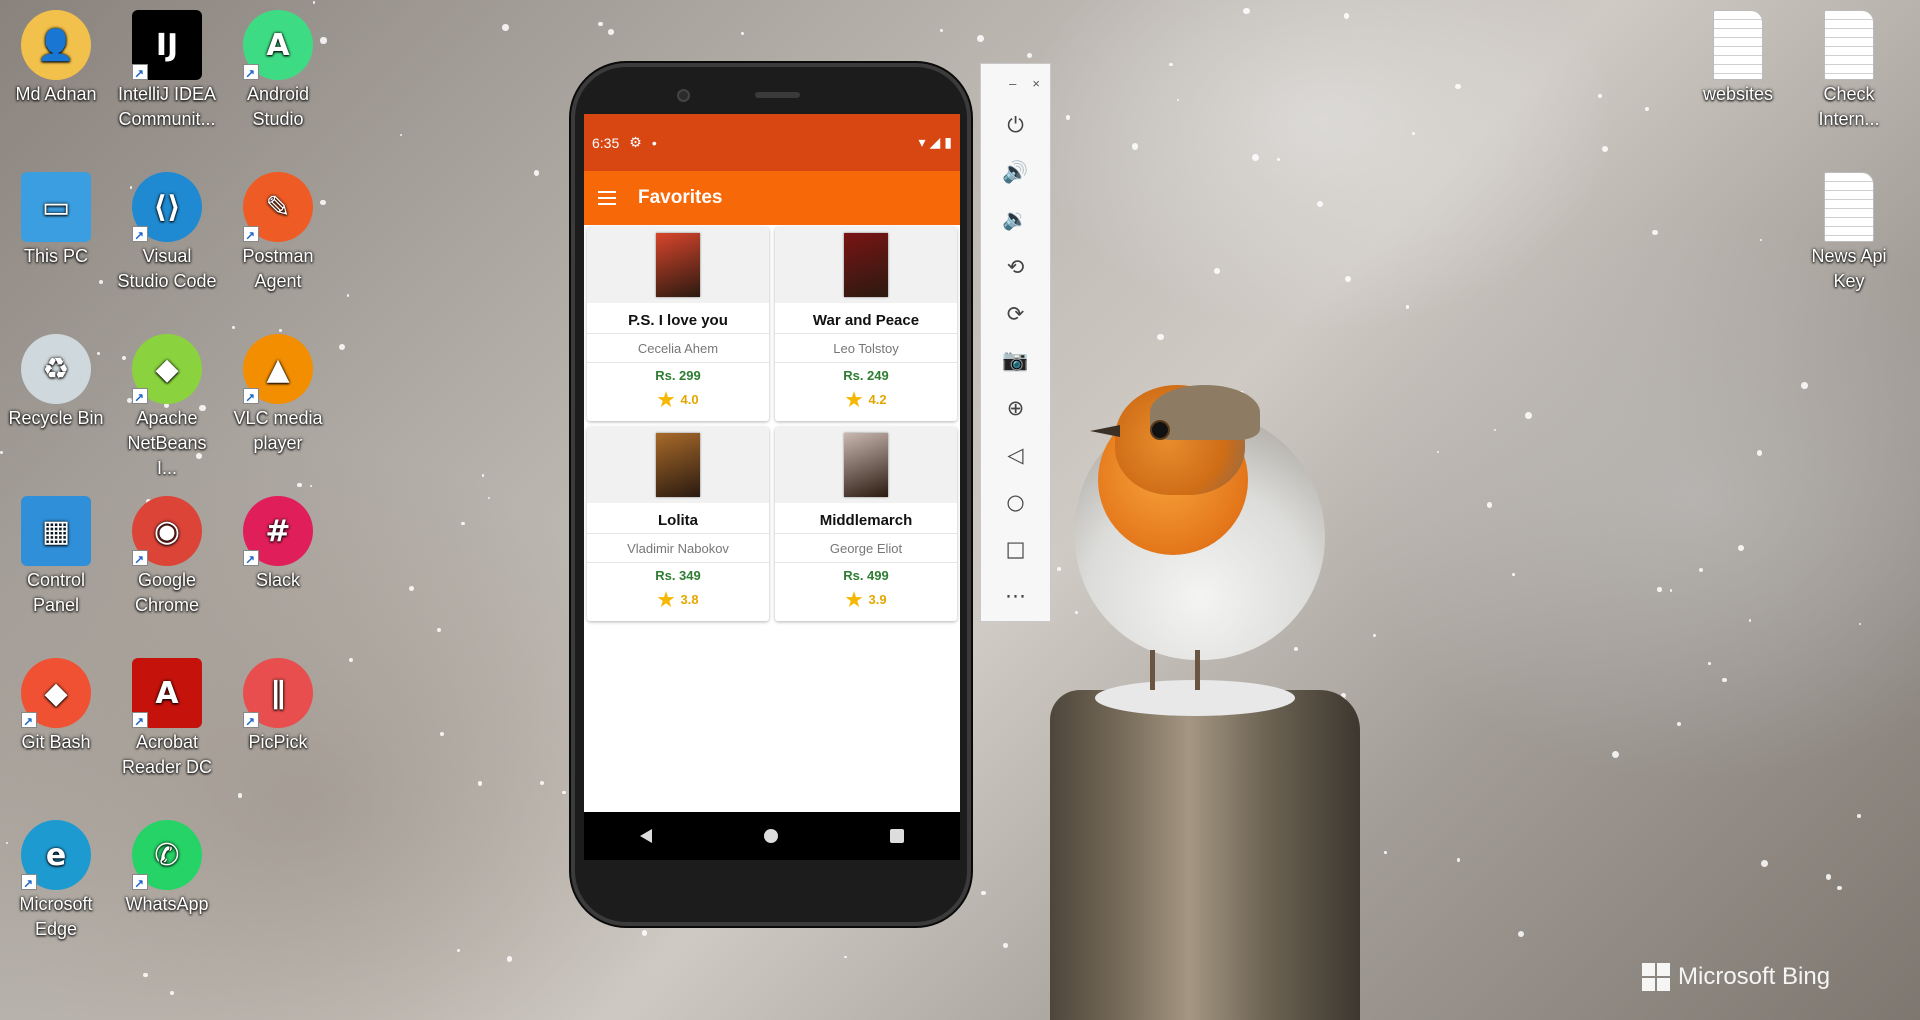  I want to click on intellij-icon: IJ, so click(167, 48).